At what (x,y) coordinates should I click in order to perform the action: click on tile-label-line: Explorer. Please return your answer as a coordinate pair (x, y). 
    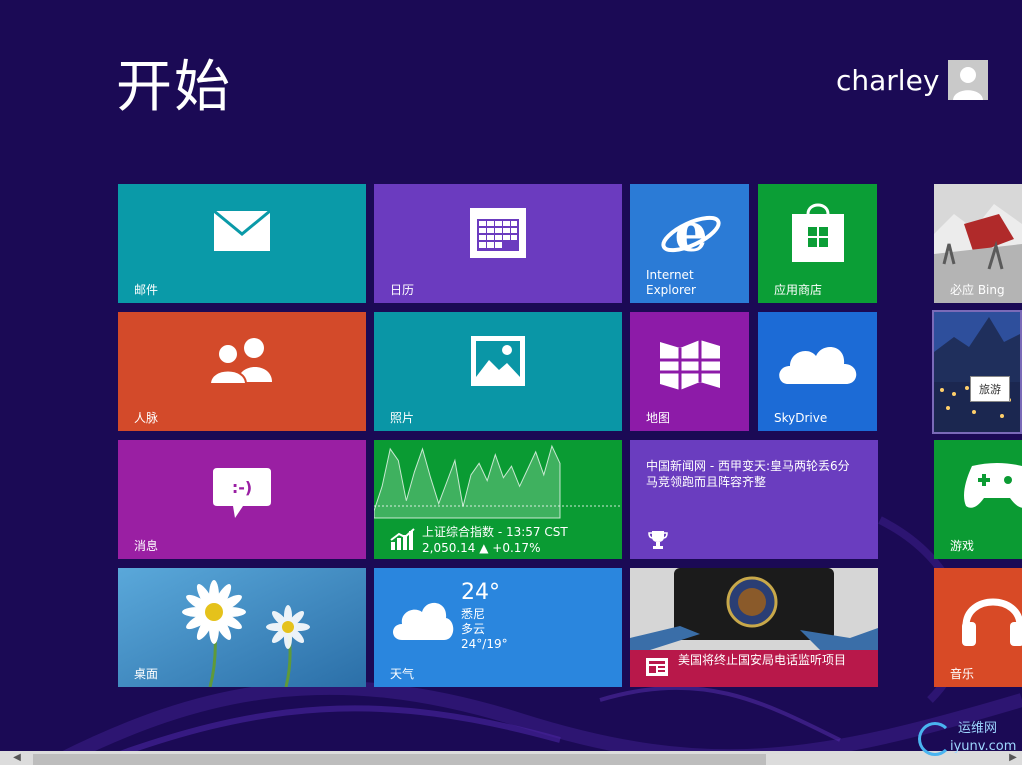
    Looking at the image, I should click on (671, 290).